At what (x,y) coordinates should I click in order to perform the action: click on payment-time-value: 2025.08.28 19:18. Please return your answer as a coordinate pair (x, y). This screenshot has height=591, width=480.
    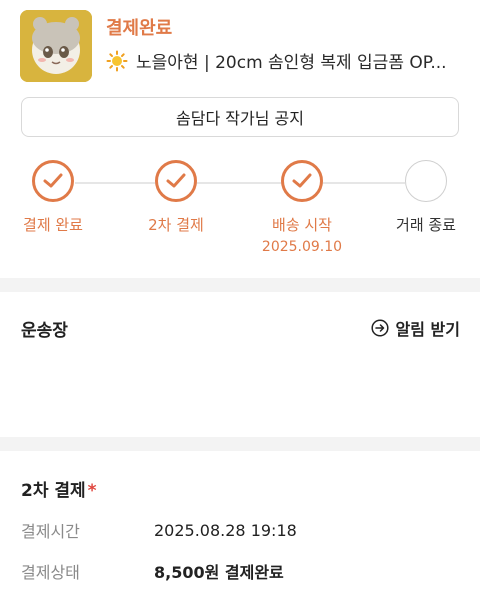
    Looking at the image, I should click on (225, 530).